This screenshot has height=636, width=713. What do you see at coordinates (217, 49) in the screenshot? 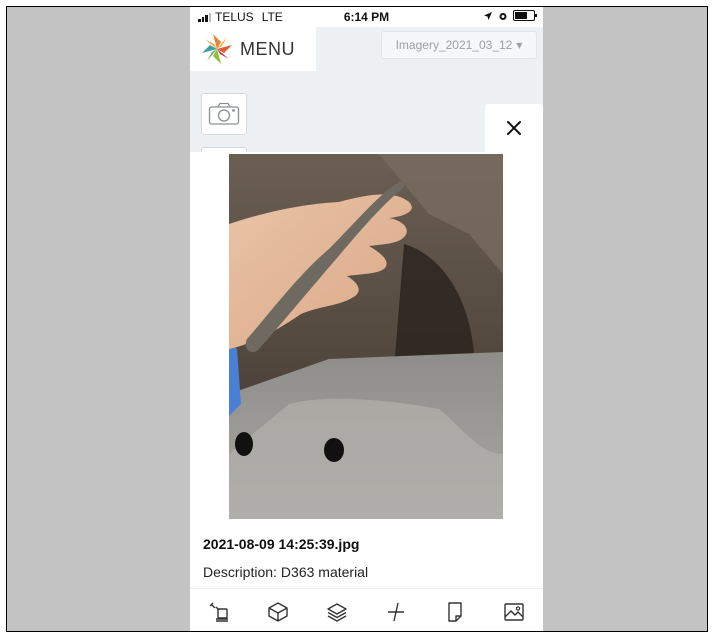
I see `multicolor-star-logo` at bounding box center [217, 49].